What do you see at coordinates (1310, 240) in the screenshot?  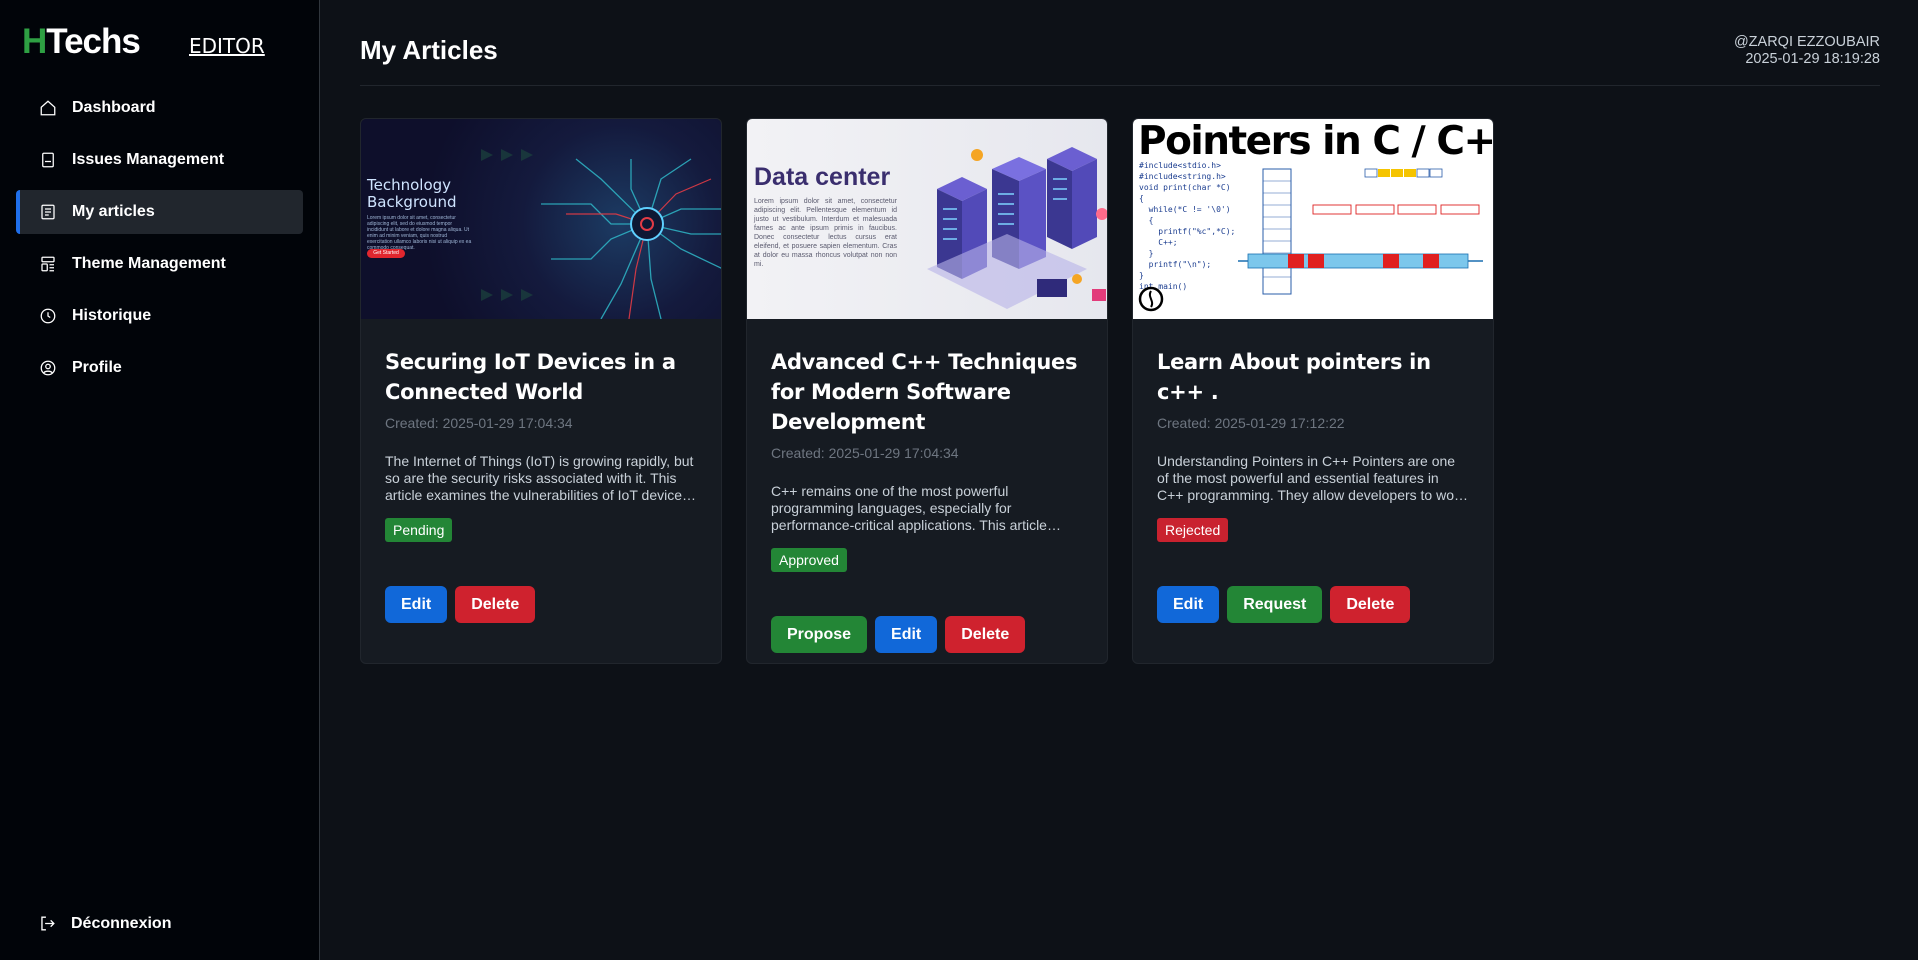 I see `memory-diagram` at bounding box center [1310, 240].